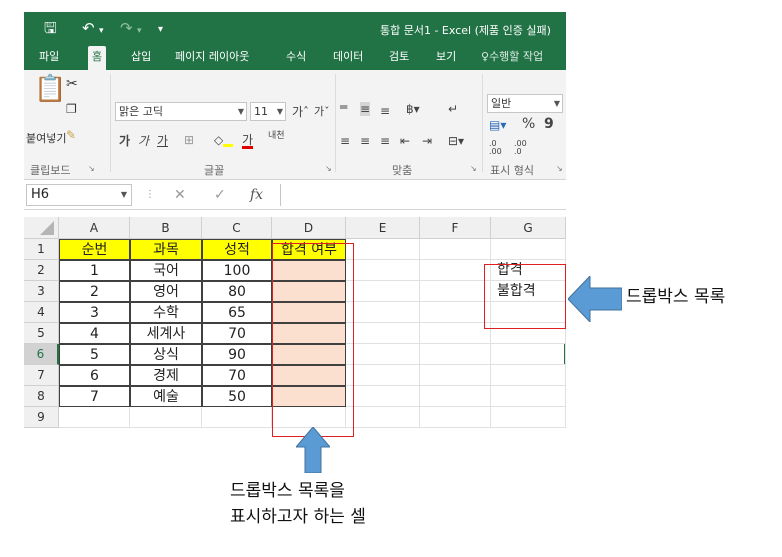 Image resolution: width=782 pixels, height=557 pixels. What do you see at coordinates (276, 136) in the screenshot?
I see `phonetic-button: 내천` at bounding box center [276, 136].